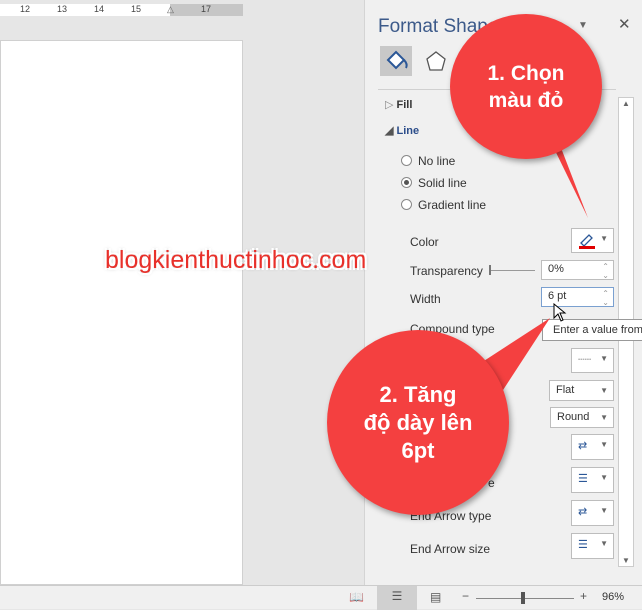 The width and height of the screenshot is (642, 610). What do you see at coordinates (418, 422) in the screenshot?
I see `callout-2: 2. Tăng độ dày lên 6pt` at bounding box center [418, 422].